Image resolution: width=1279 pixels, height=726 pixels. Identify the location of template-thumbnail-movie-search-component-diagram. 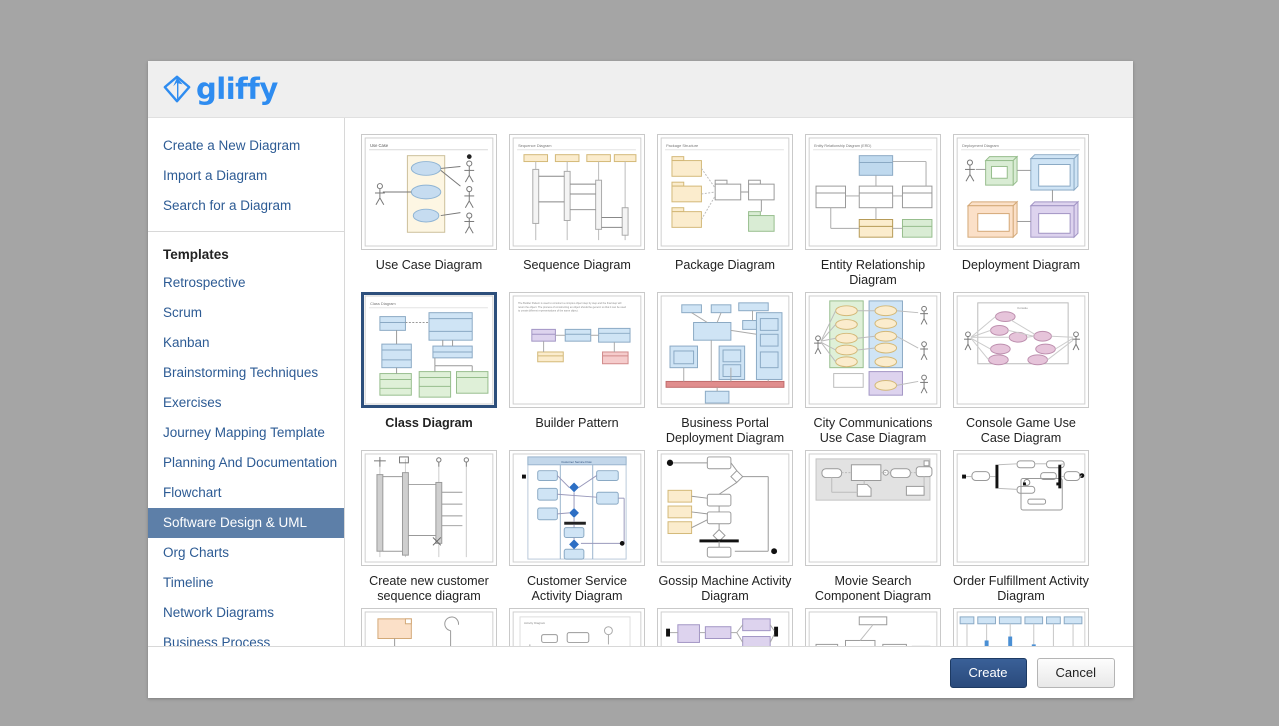
(873, 508).